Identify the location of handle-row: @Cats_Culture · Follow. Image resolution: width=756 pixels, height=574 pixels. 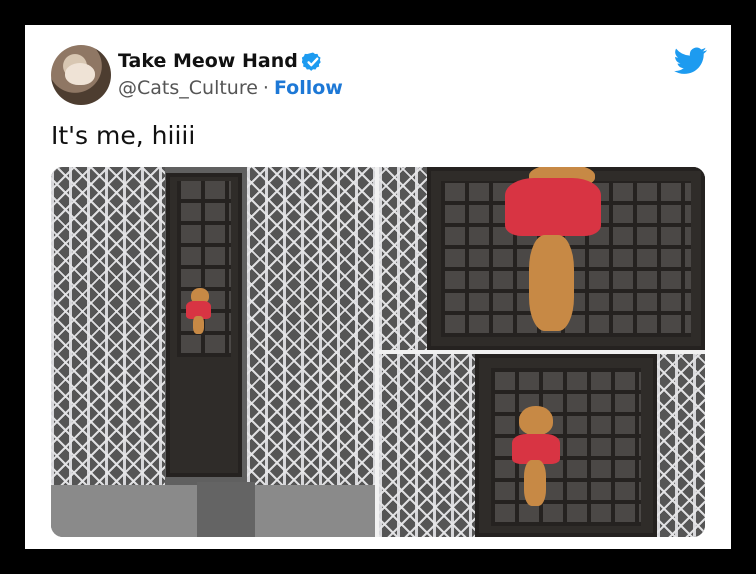
(230, 88).